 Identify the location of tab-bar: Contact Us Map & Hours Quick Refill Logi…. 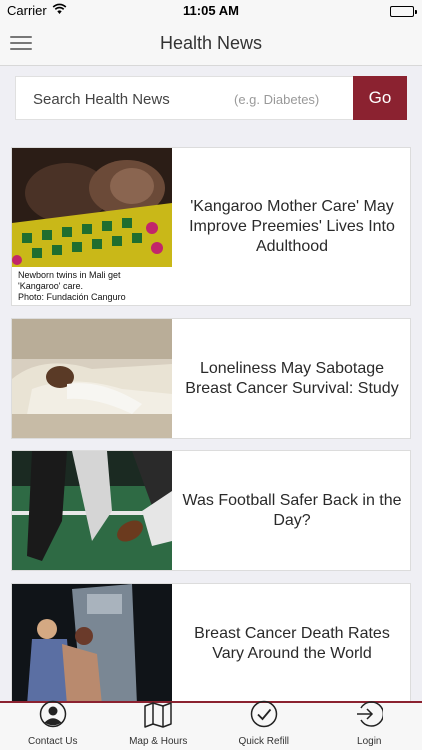
(211, 725).